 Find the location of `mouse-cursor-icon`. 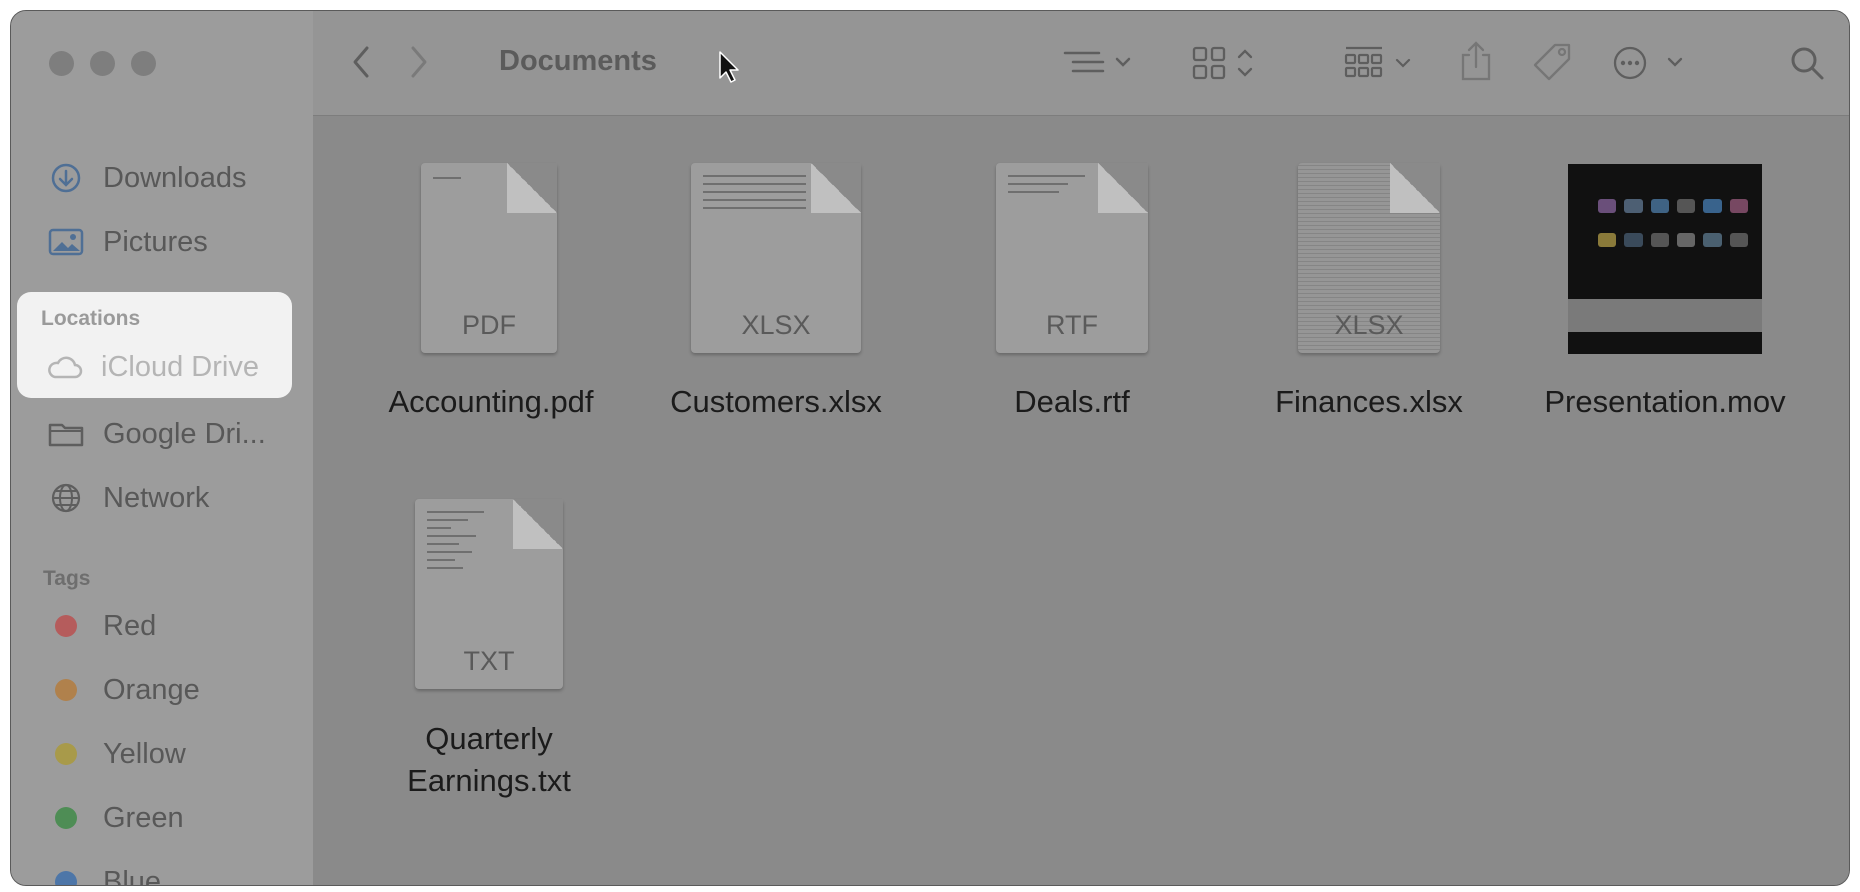

mouse-cursor-icon is located at coordinates (729, 69).